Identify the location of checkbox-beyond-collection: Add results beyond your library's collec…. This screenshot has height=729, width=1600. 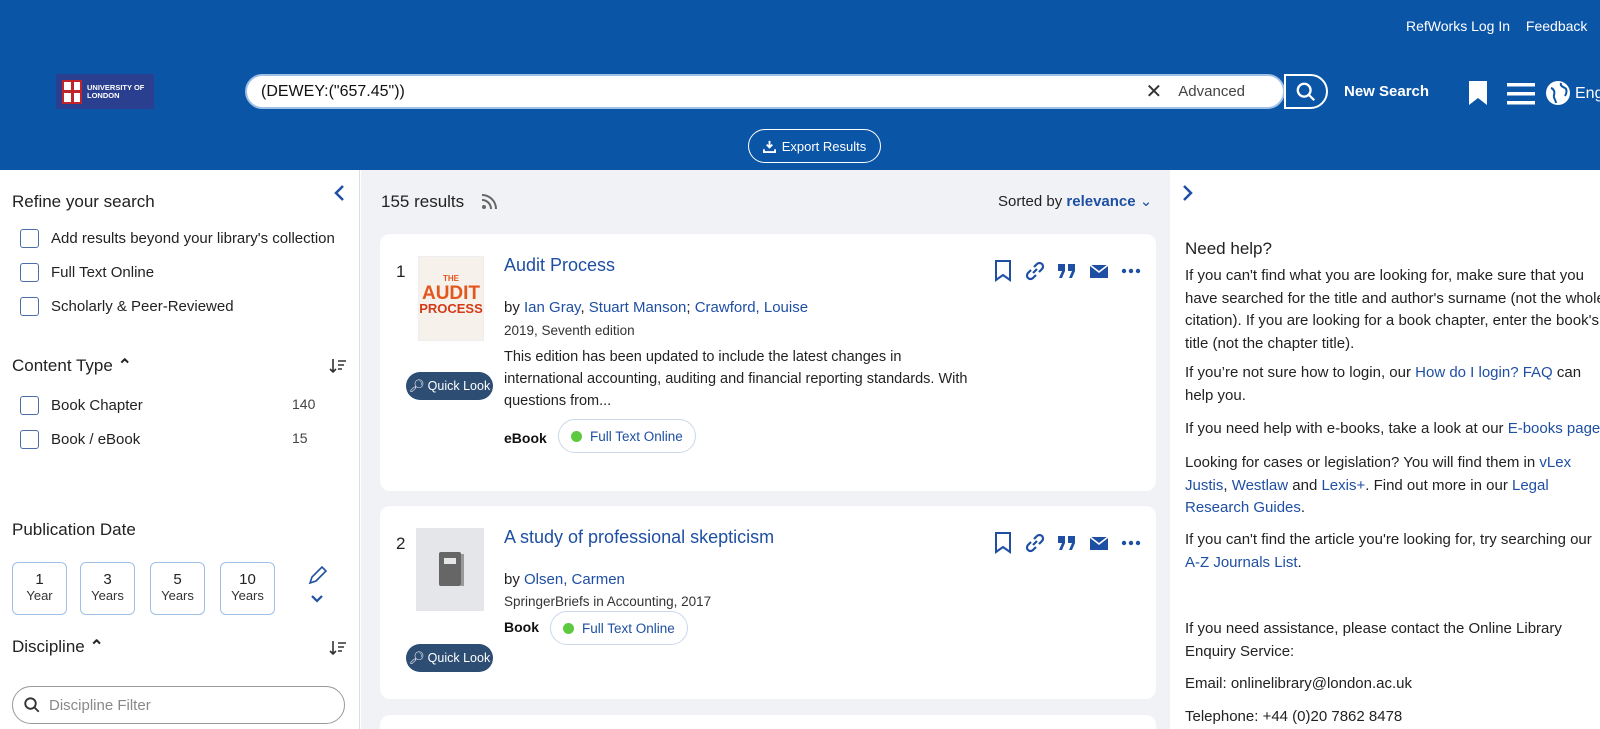
(180, 238).